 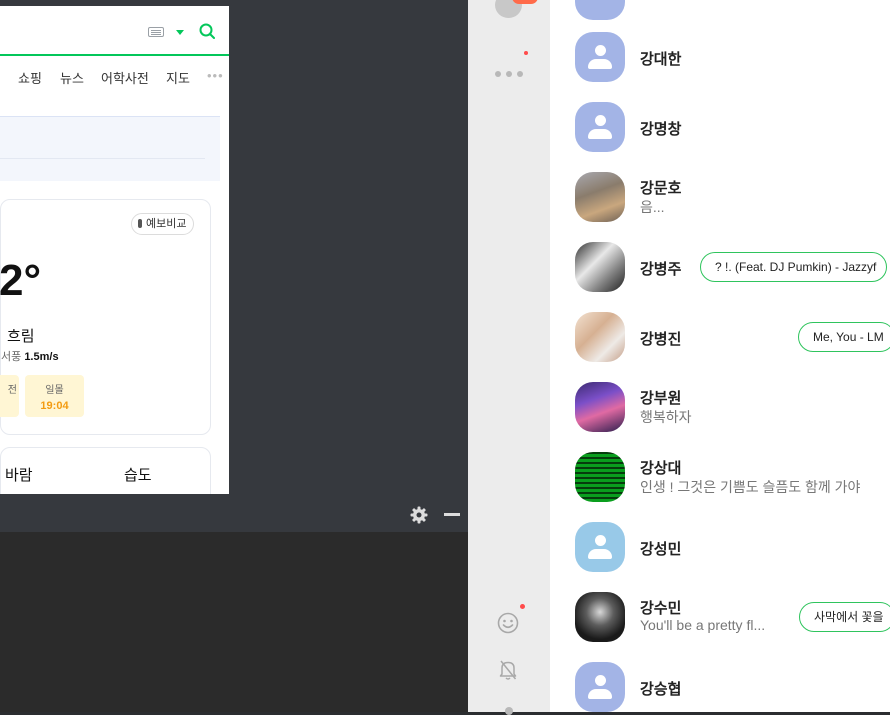 I want to click on friend-row: 강명창, so click(x=720, y=127).